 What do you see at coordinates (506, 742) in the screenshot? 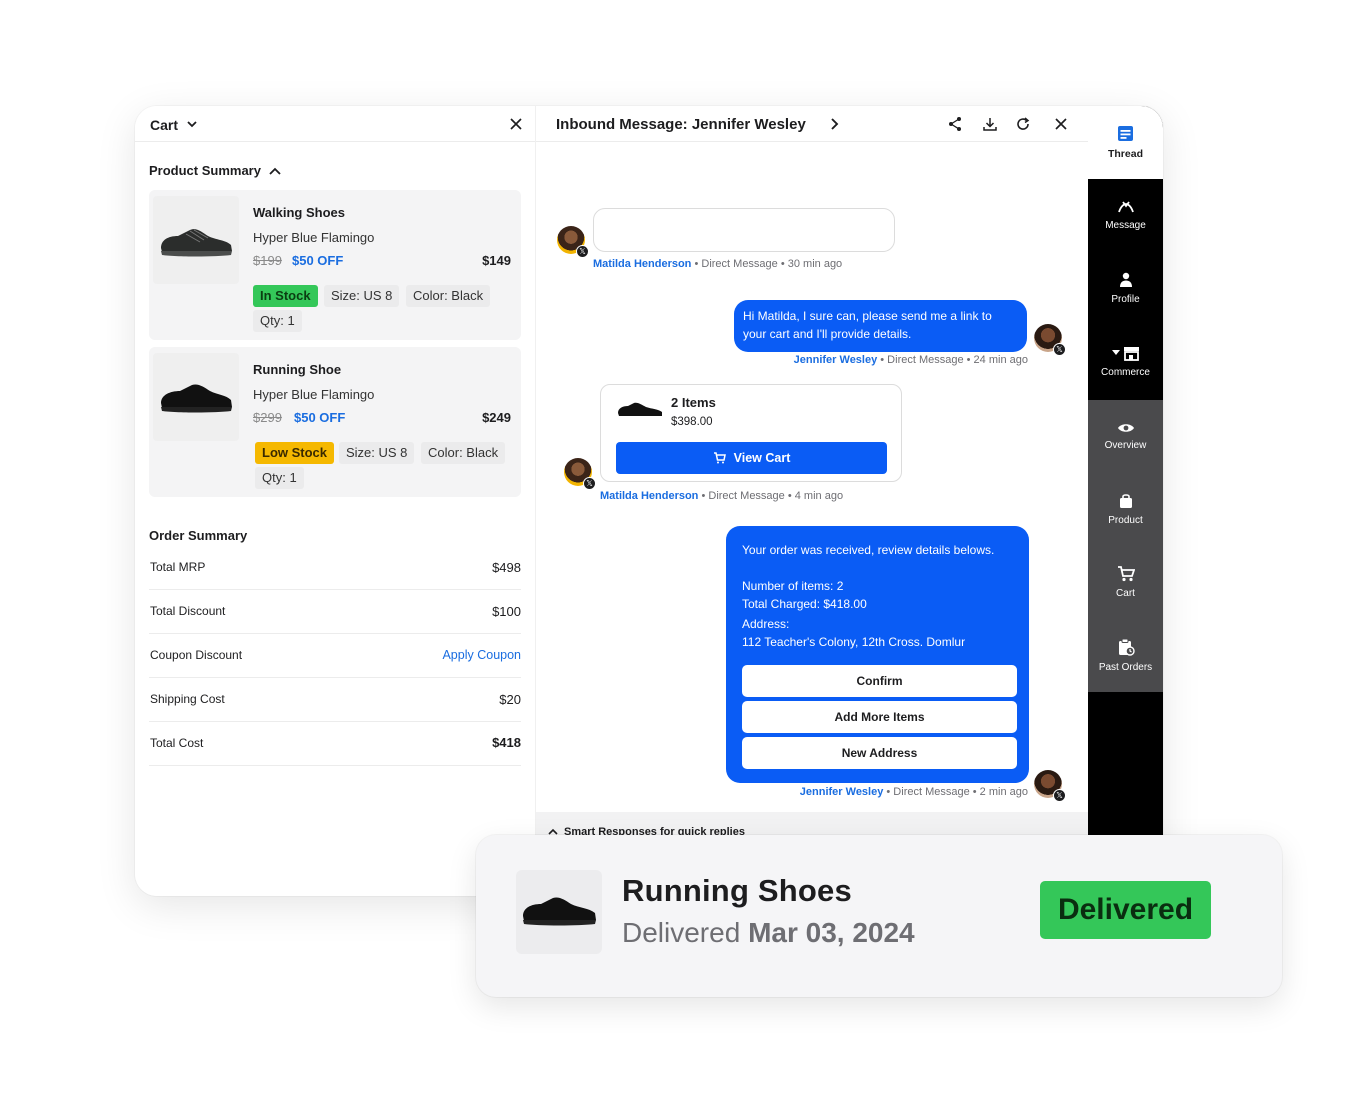
I see `row-value: $418` at bounding box center [506, 742].